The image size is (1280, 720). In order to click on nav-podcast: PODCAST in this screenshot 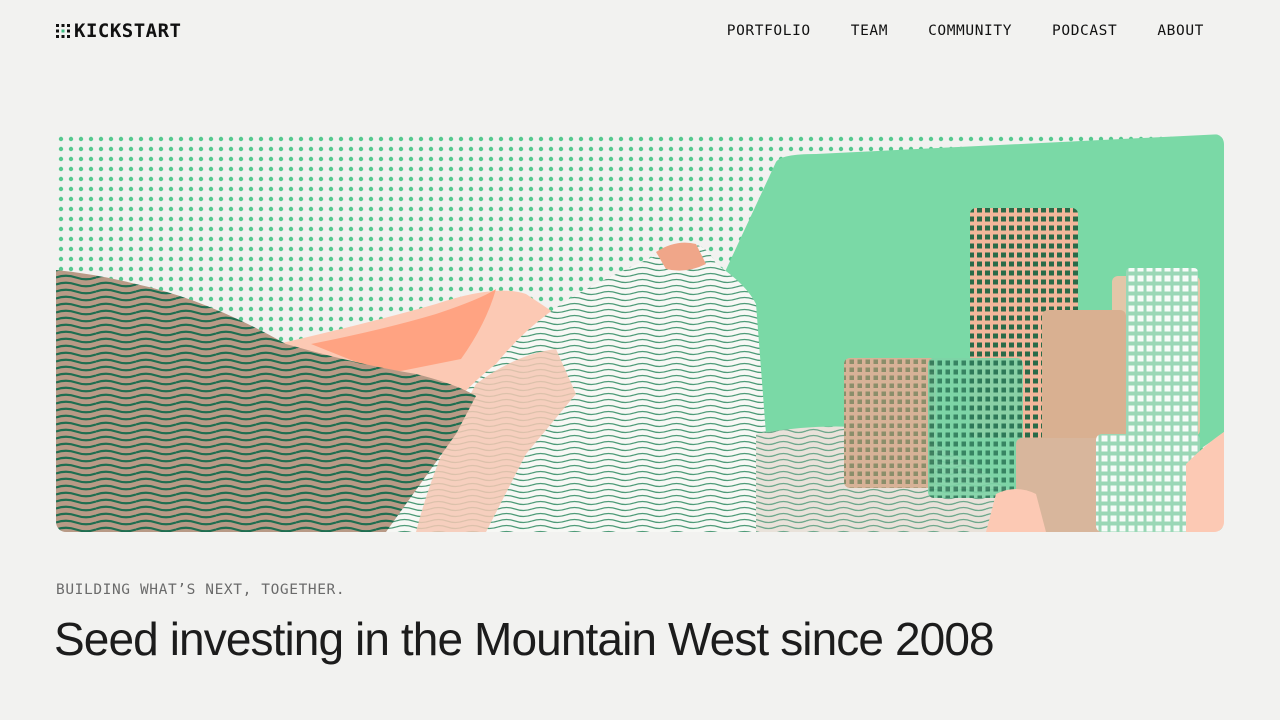, I will do `click(1084, 31)`.